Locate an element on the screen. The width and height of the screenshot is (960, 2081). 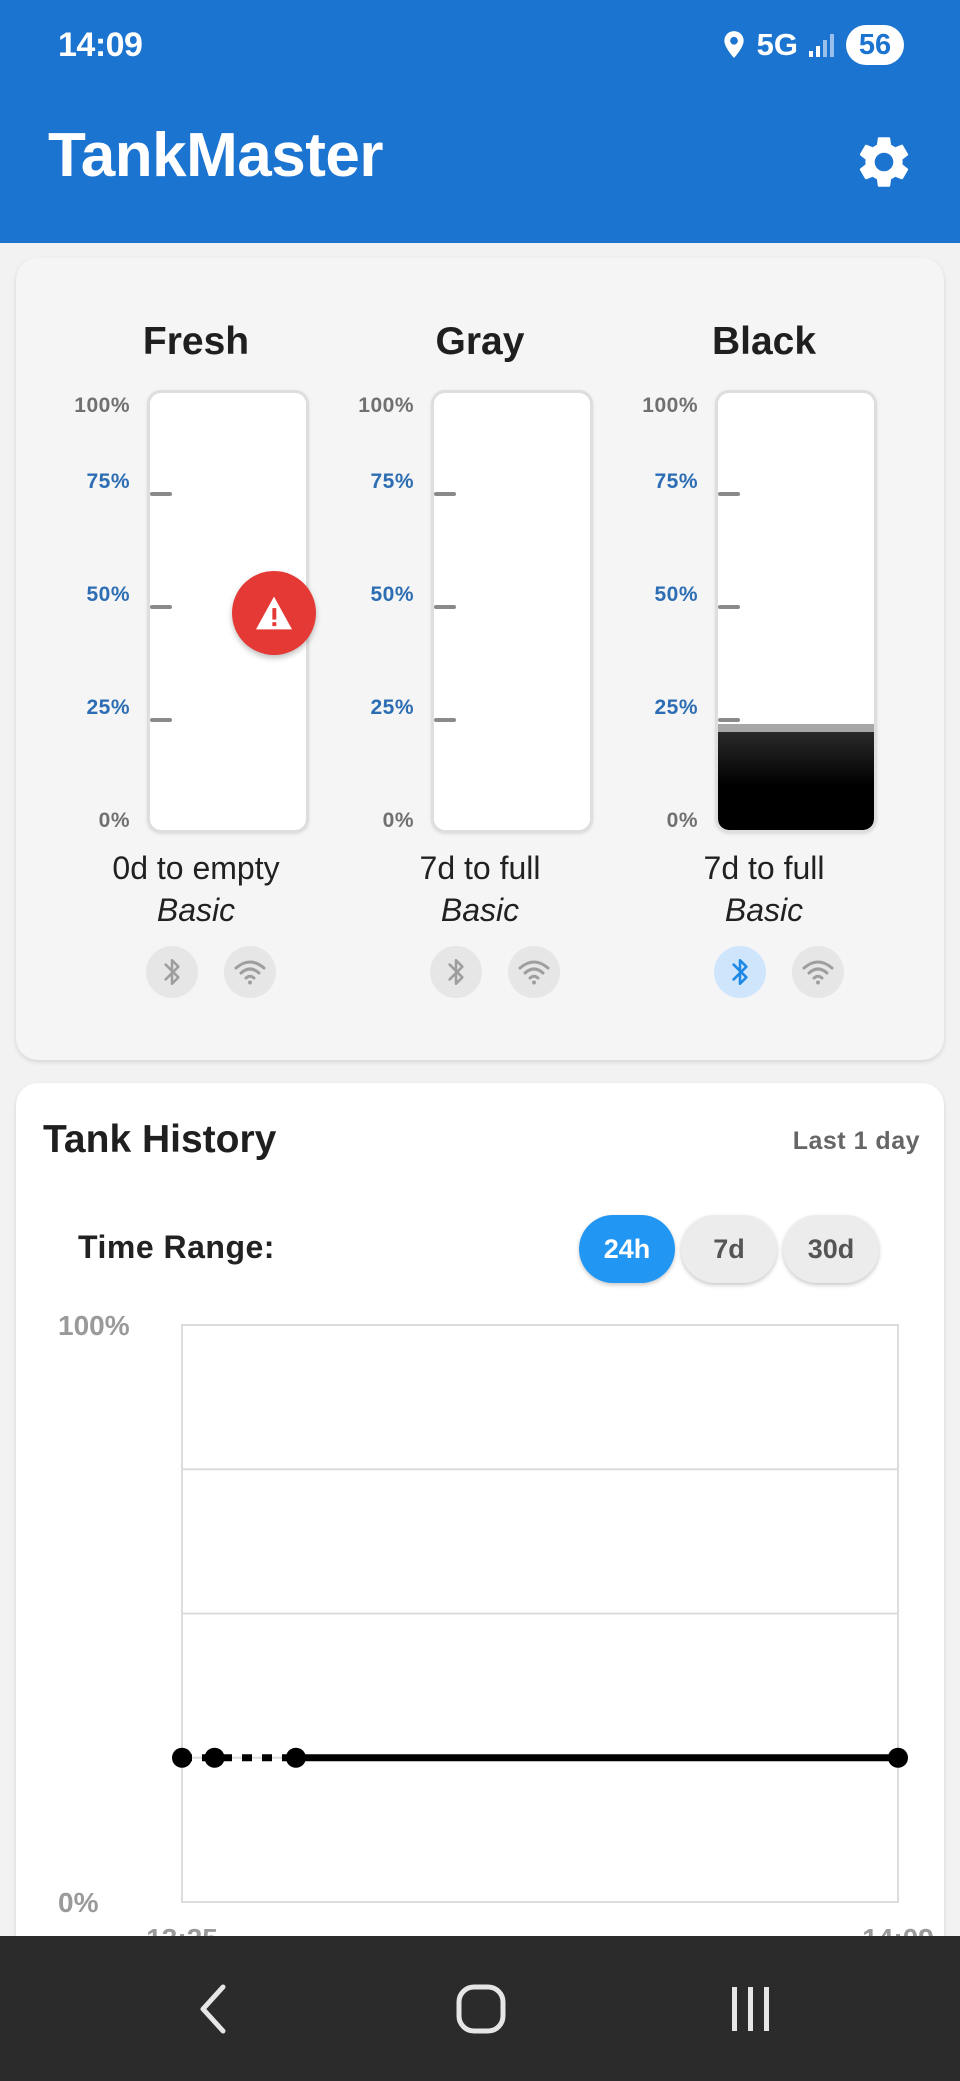
status-time: 14:09 is located at coordinates (100, 45).